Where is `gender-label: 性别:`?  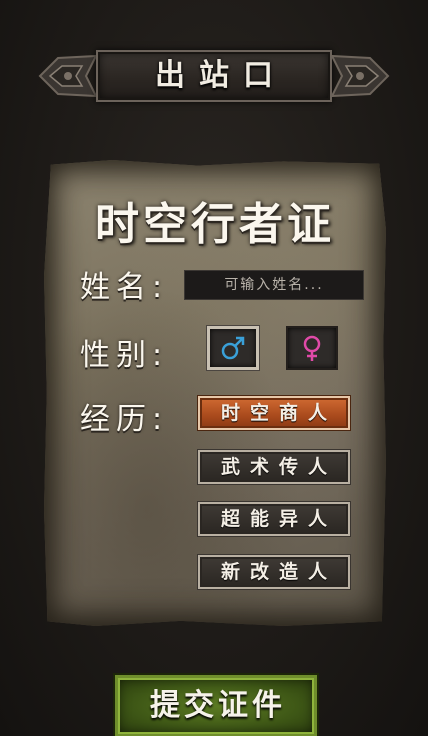 gender-label: 性别: is located at coordinates (124, 355).